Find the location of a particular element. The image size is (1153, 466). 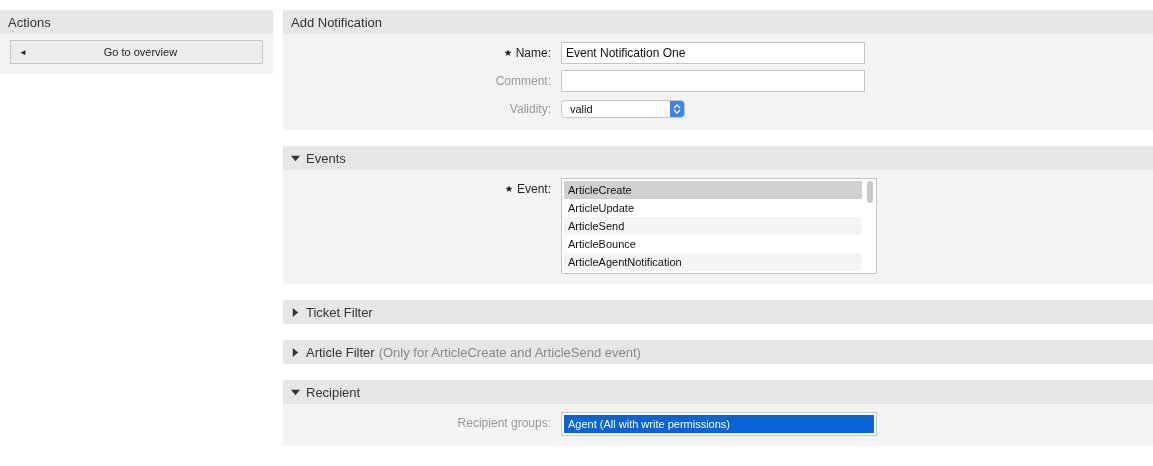

list-option: ArticleBounce is located at coordinates (713, 244).